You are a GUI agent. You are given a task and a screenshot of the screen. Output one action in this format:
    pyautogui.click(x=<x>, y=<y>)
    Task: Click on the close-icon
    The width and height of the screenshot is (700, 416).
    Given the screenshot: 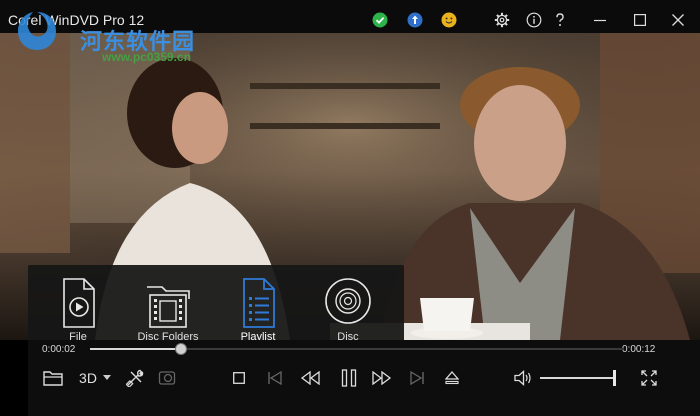 What is the action you would take?
    pyautogui.click(x=678, y=20)
    